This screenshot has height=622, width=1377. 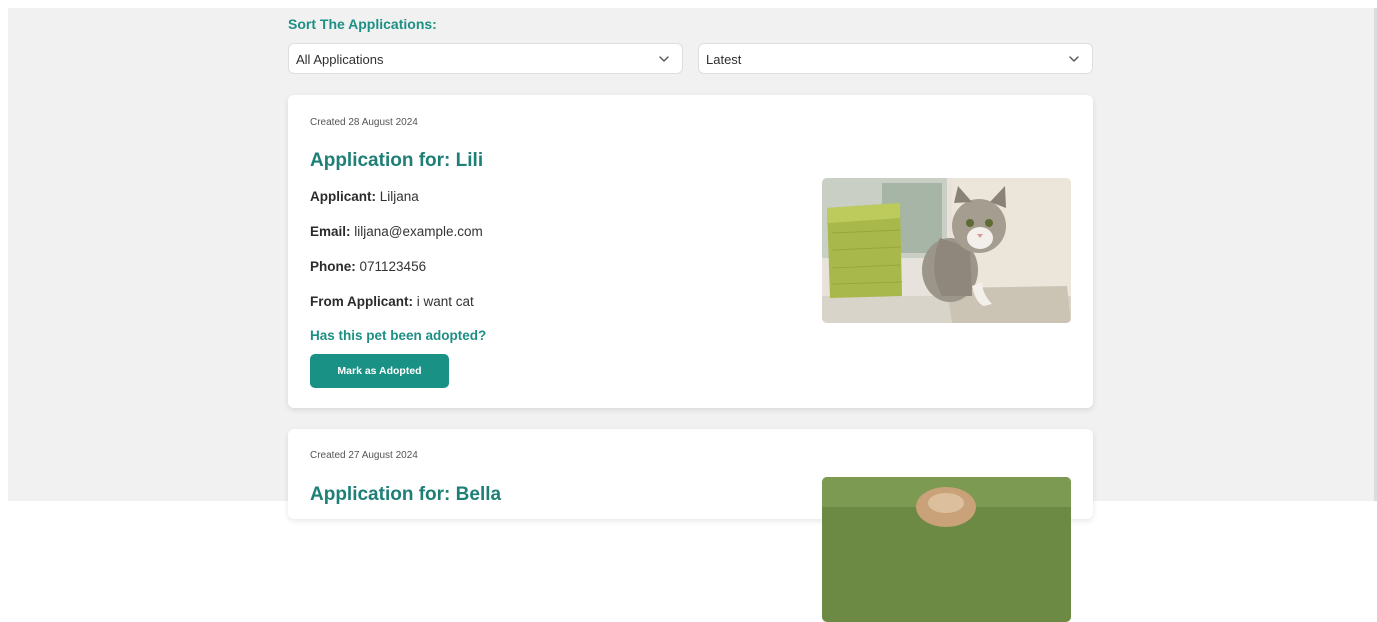 I want to click on applicant-label: Applicant:, so click(x=343, y=196).